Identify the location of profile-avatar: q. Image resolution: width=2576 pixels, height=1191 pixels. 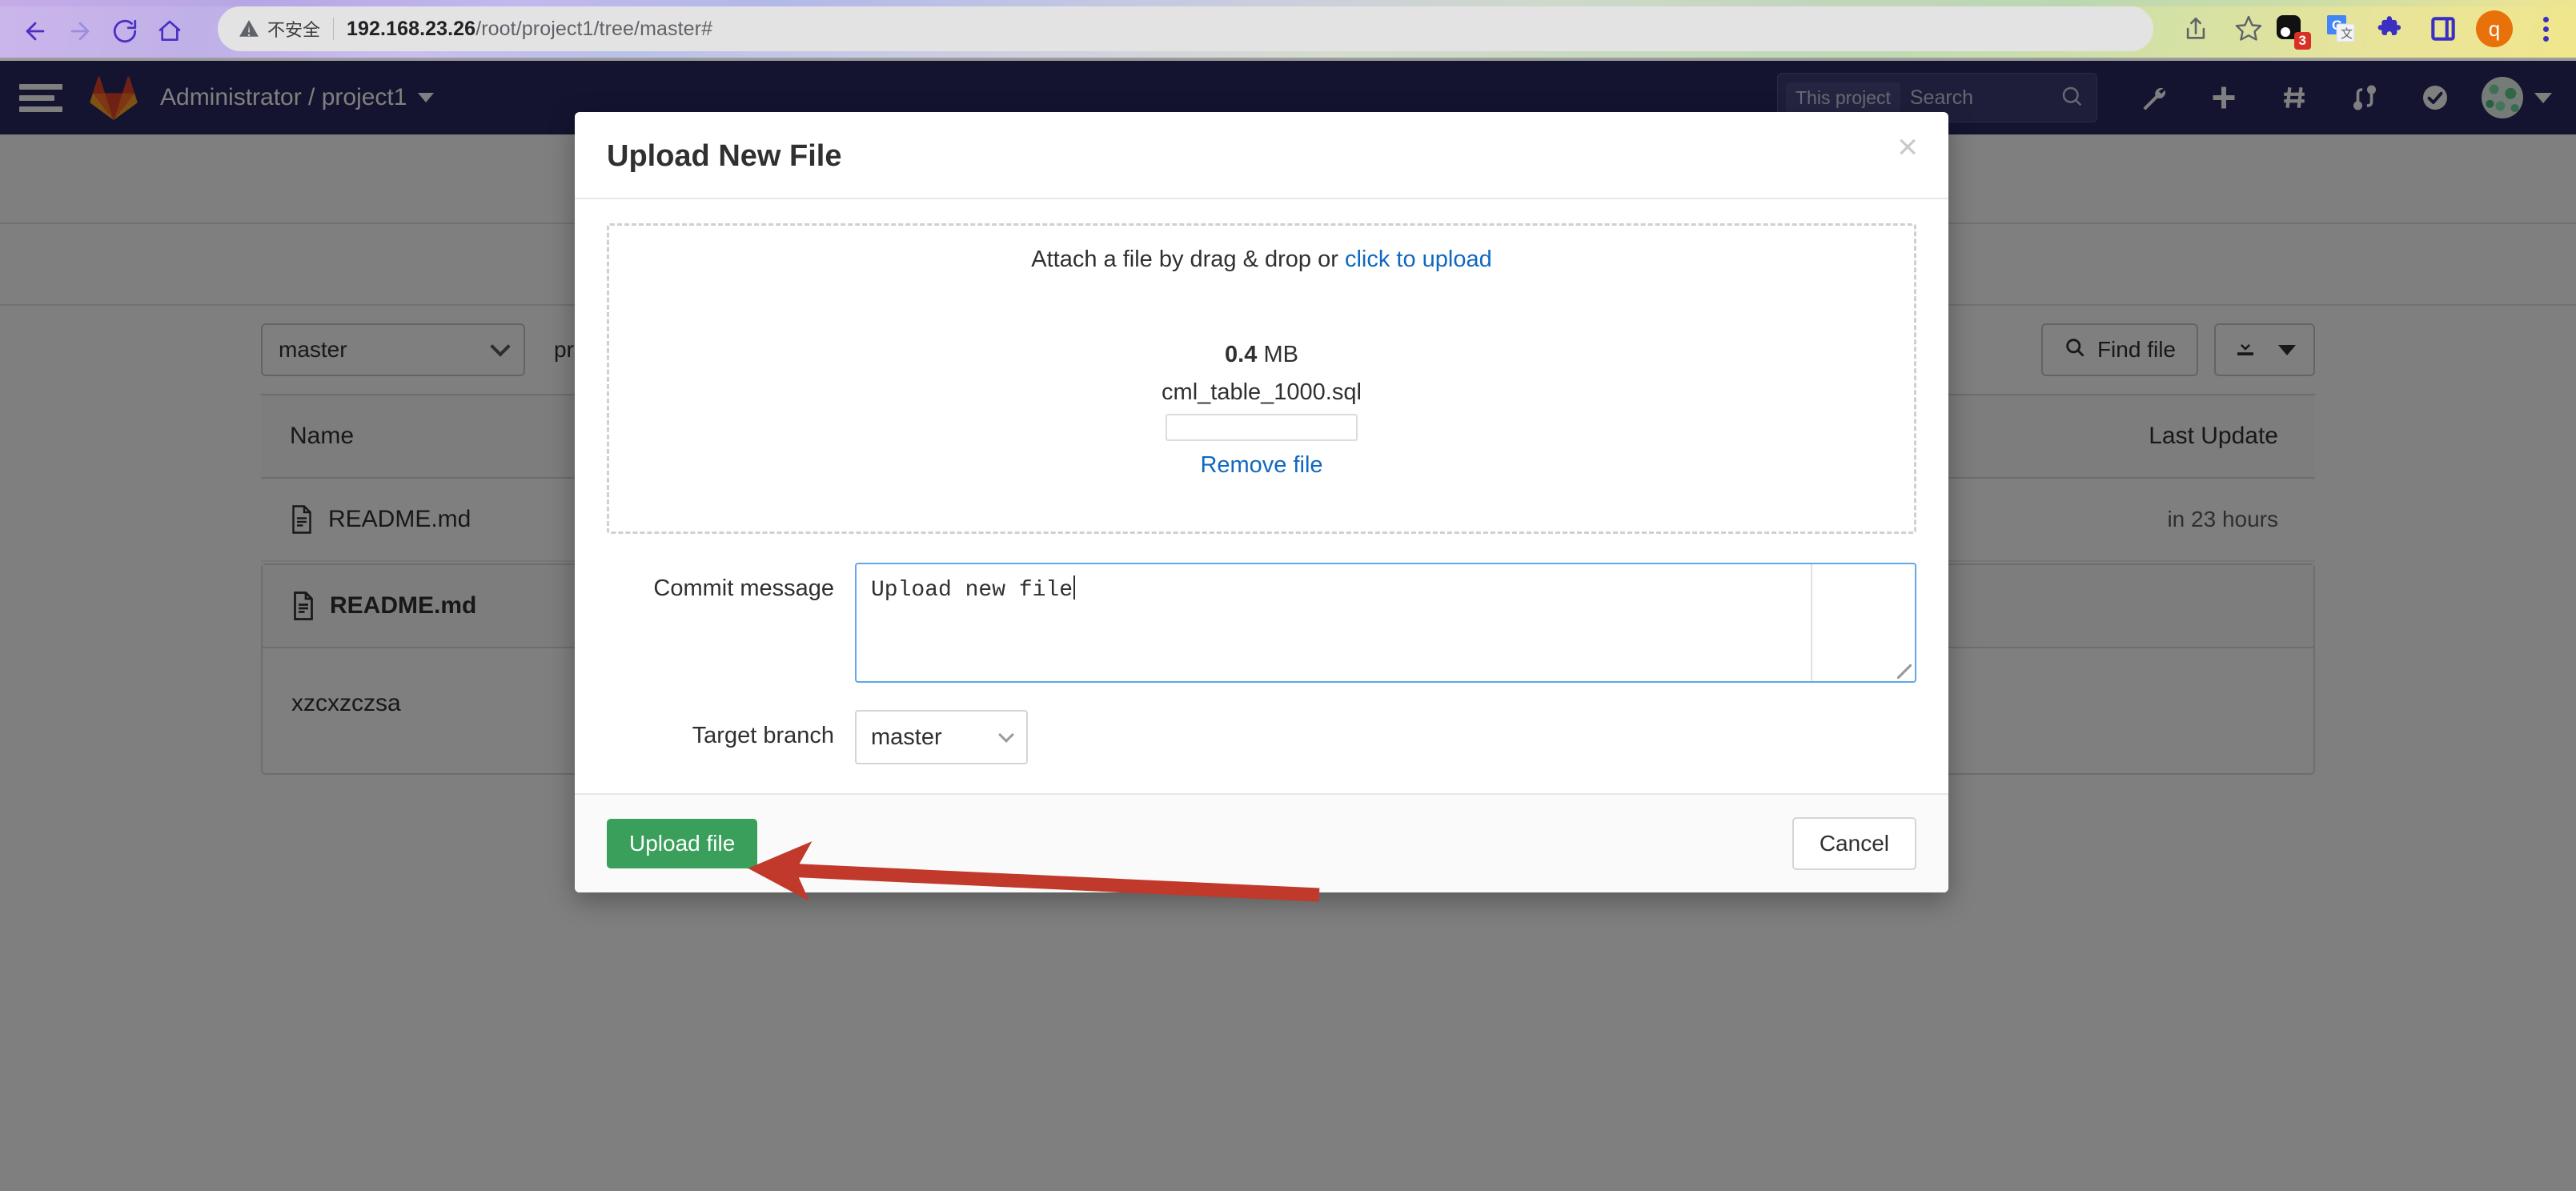
(2494, 28).